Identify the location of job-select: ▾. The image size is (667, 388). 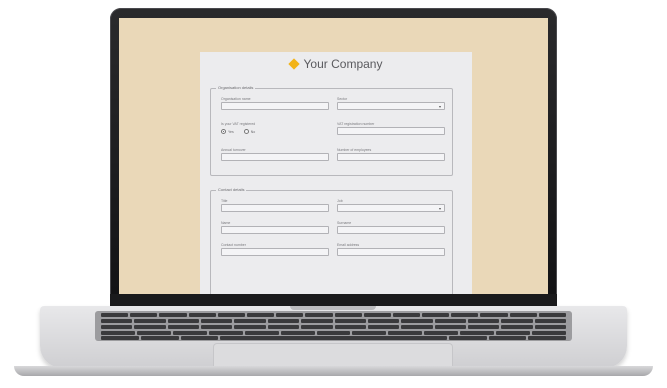
(391, 208).